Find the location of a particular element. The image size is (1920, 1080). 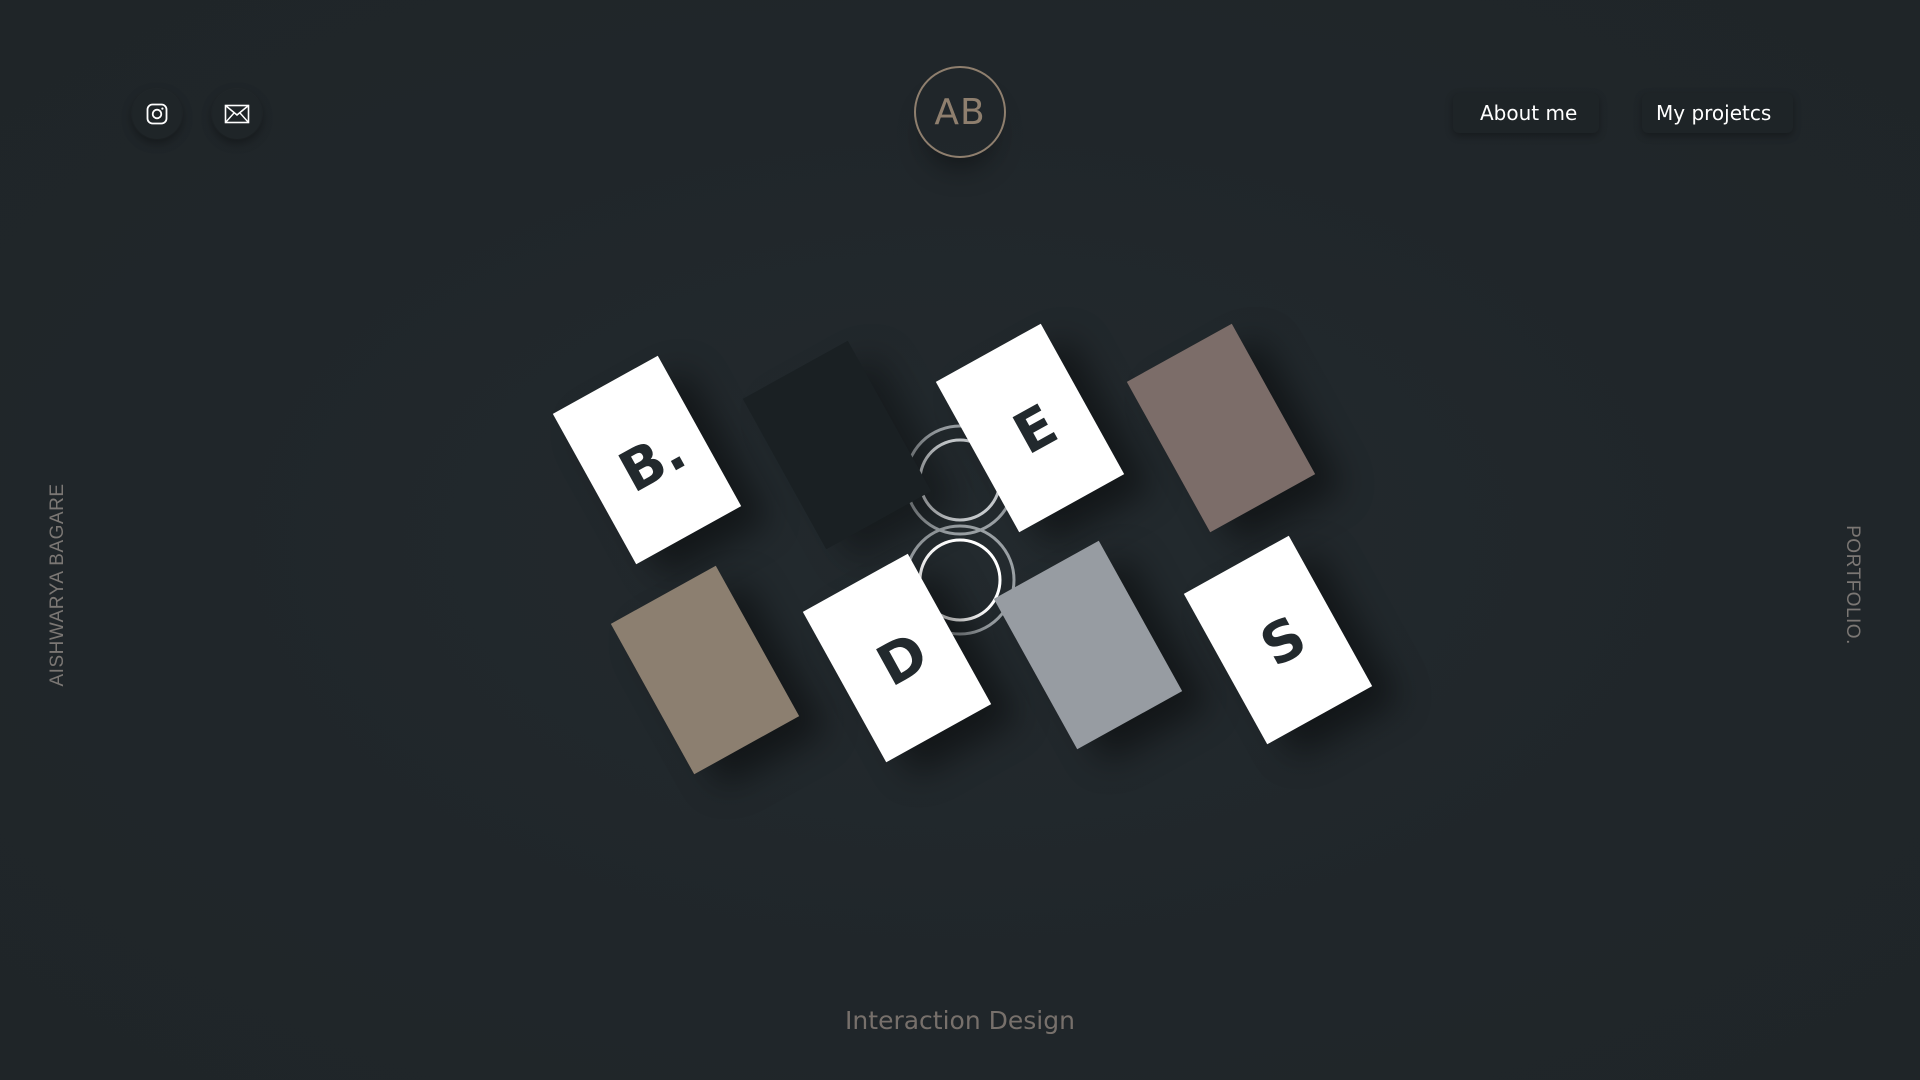

card-dark-swatch is located at coordinates (837, 445).